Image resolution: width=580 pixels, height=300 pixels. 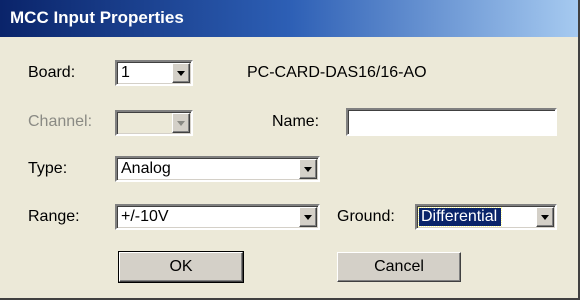 I want to click on range-dropdown-button, so click(x=308, y=217).